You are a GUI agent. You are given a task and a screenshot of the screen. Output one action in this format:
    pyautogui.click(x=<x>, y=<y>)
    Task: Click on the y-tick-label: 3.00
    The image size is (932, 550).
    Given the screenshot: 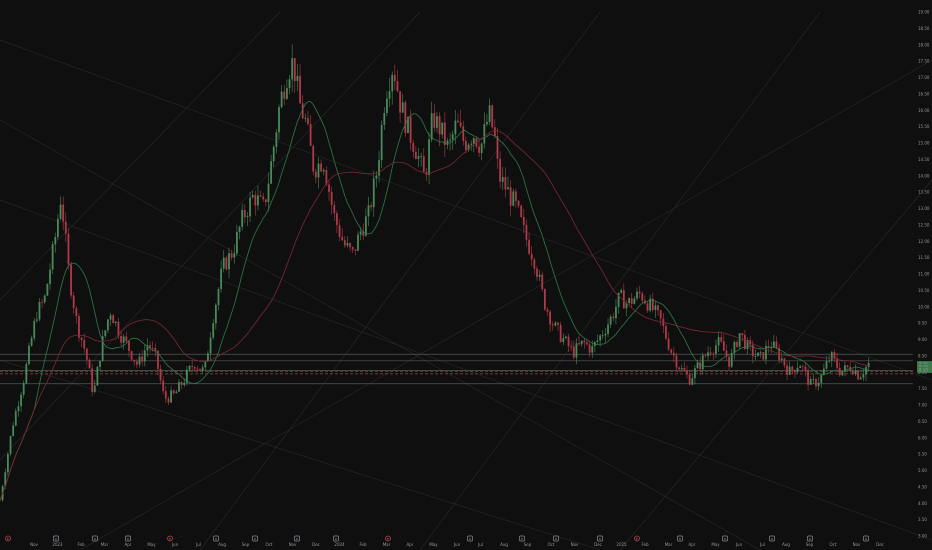 What is the action you would take?
    pyautogui.click(x=922, y=536)
    